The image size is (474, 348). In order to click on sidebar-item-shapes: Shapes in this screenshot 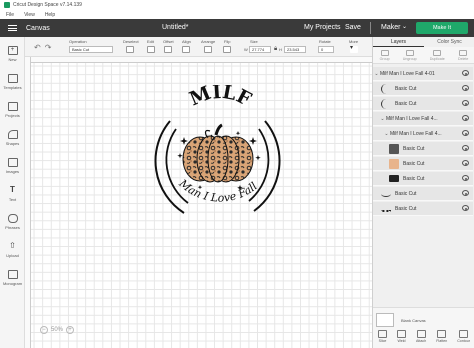, I will do `click(12, 138)`.